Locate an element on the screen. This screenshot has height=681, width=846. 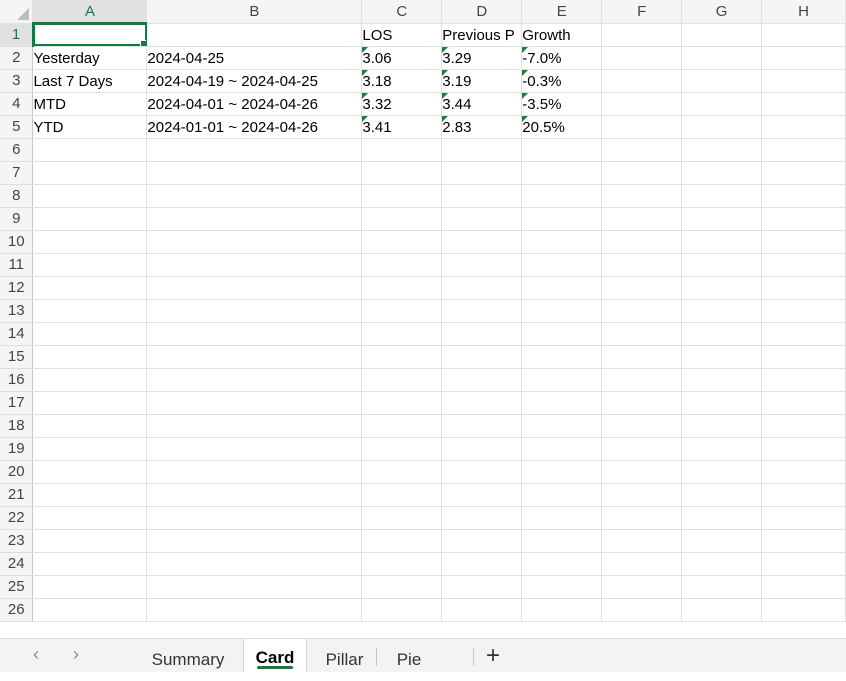
cell-a15 is located at coordinates (90, 357).